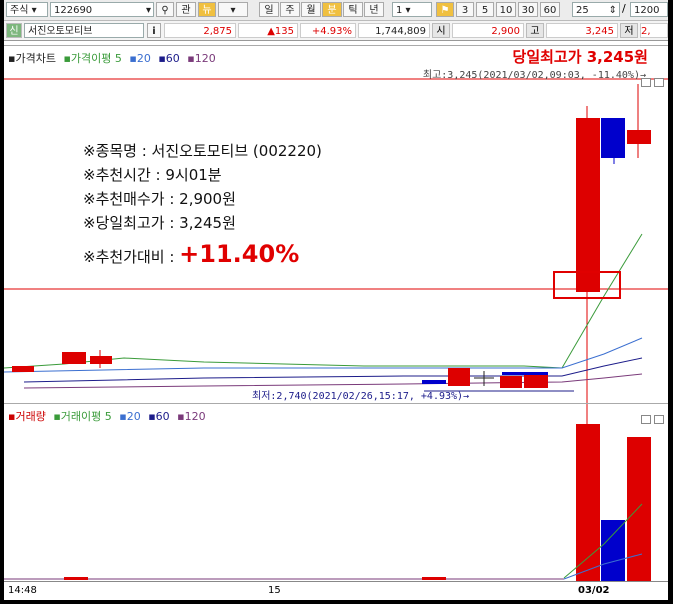 This screenshot has height=604, width=673. I want to click on volume-legend: ▪거래량 ▪거래이평 5 ▪20 ▪60 ▪120, so click(109, 416).